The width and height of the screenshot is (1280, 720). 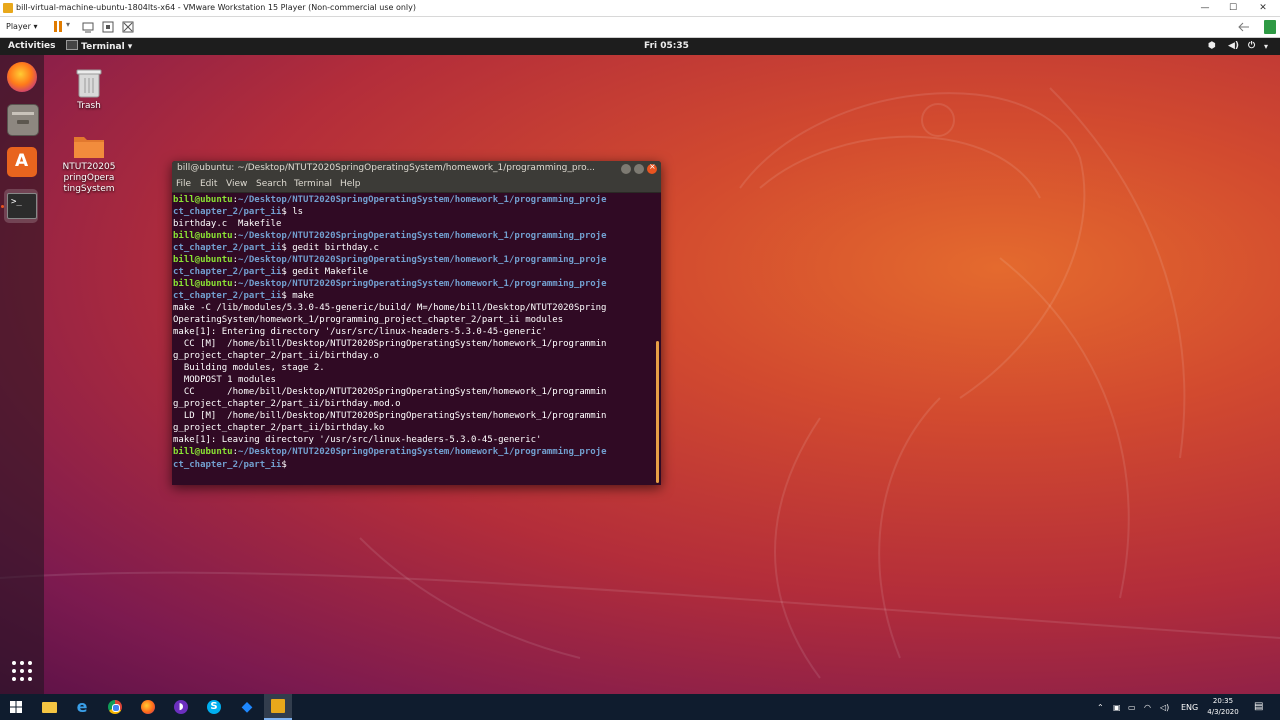 What do you see at coordinates (63, 27) in the screenshot?
I see `pause-button: ▾` at bounding box center [63, 27].